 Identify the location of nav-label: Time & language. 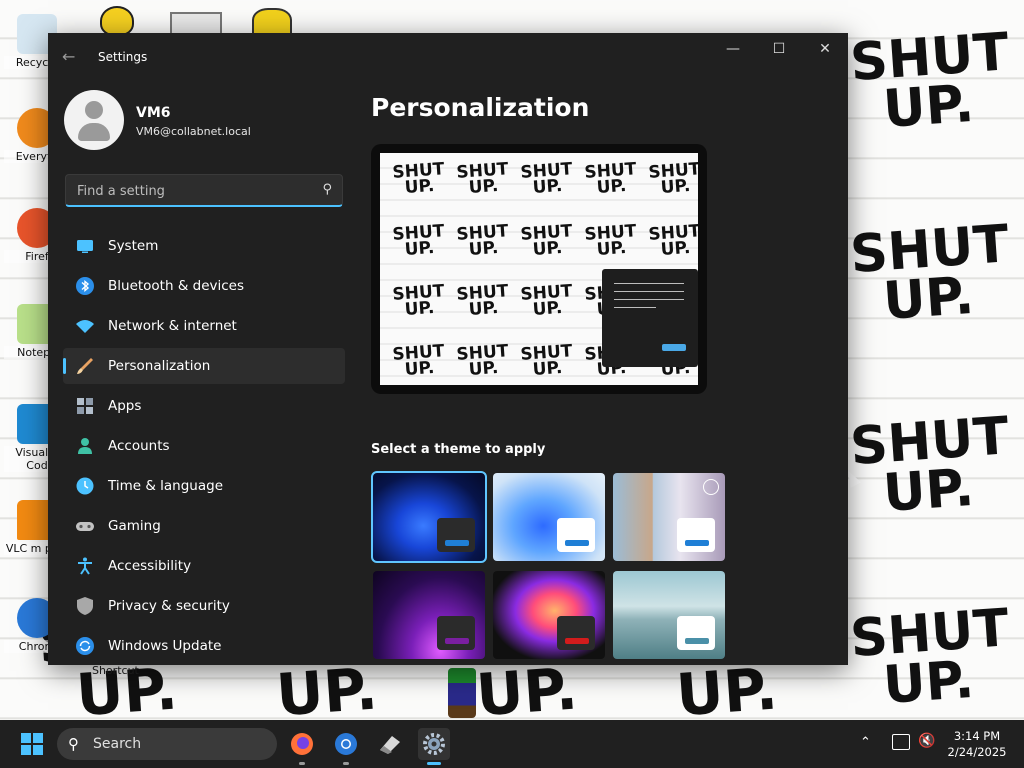
(166, 486).